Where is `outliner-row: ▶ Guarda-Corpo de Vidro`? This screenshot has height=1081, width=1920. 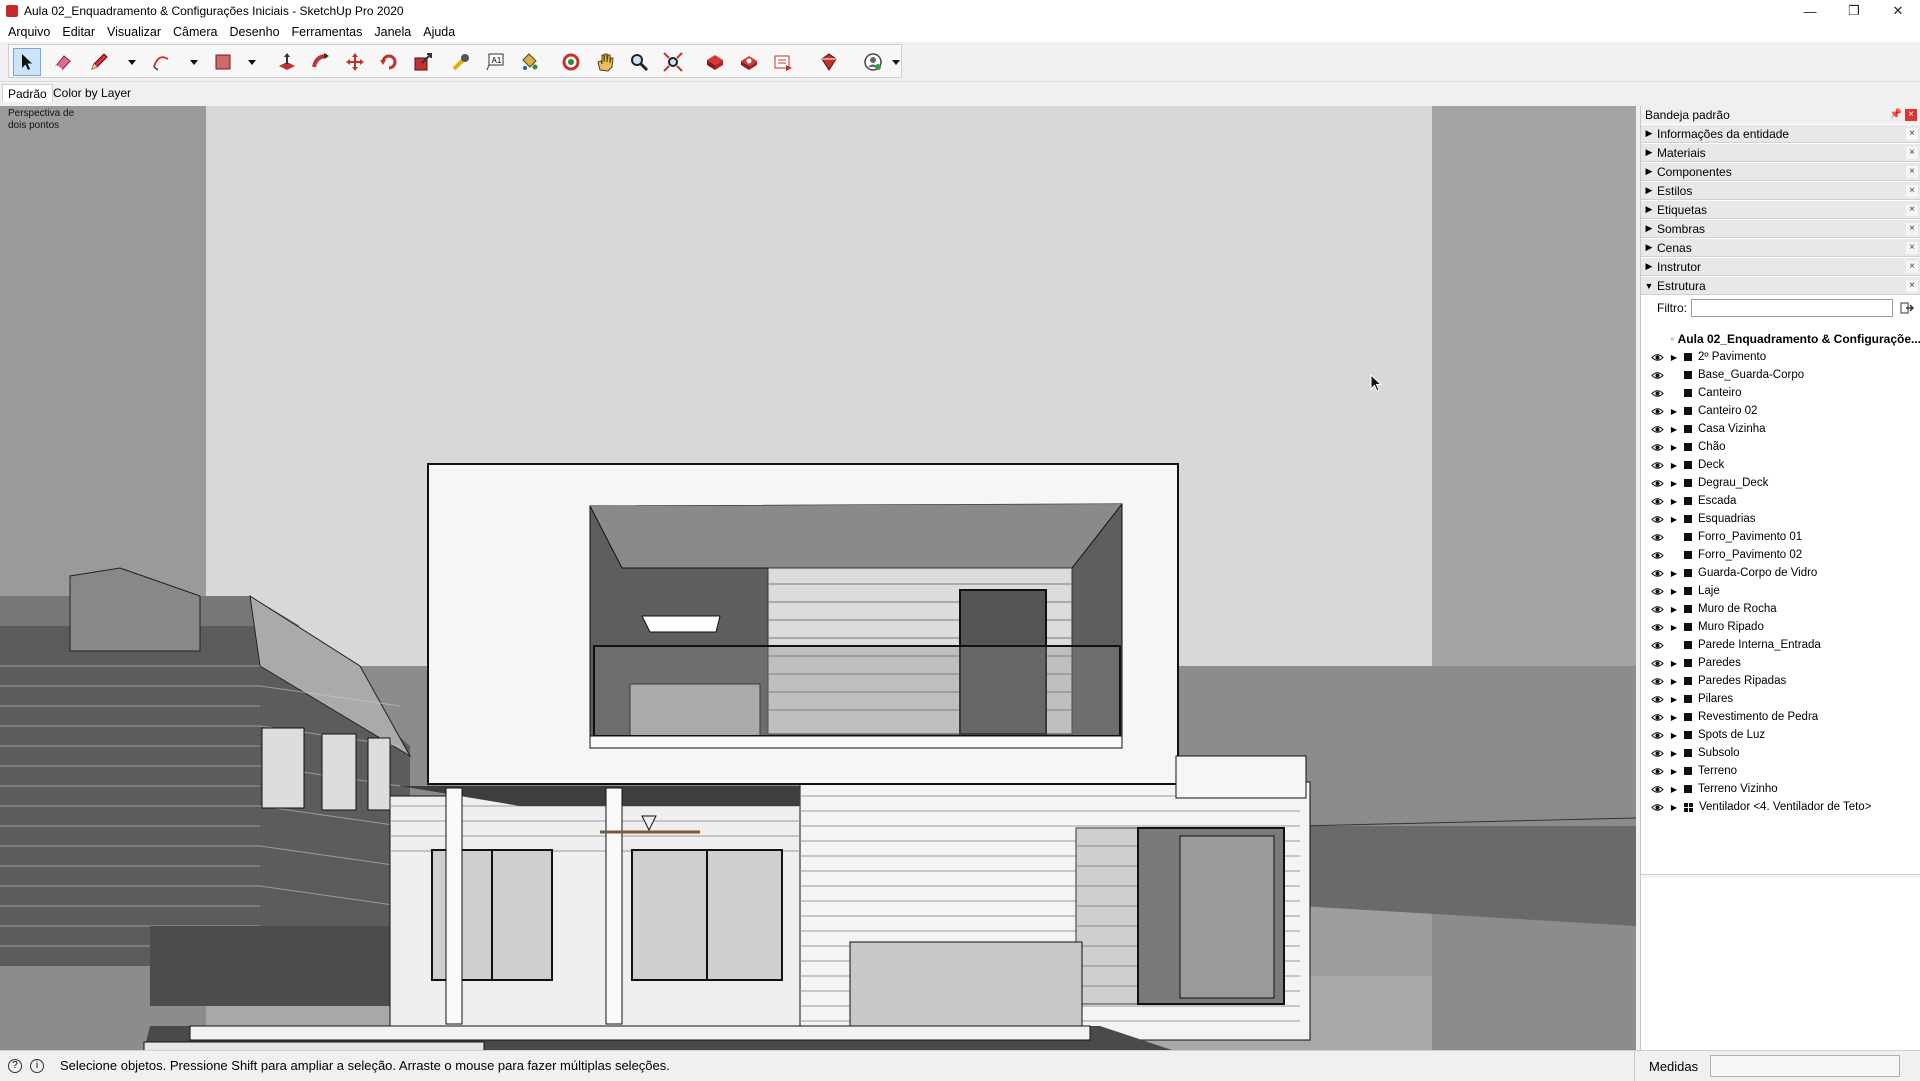
outliner-row: ▶ Guarda-Corpo de Vidro is located at coordinates (1780, 573).